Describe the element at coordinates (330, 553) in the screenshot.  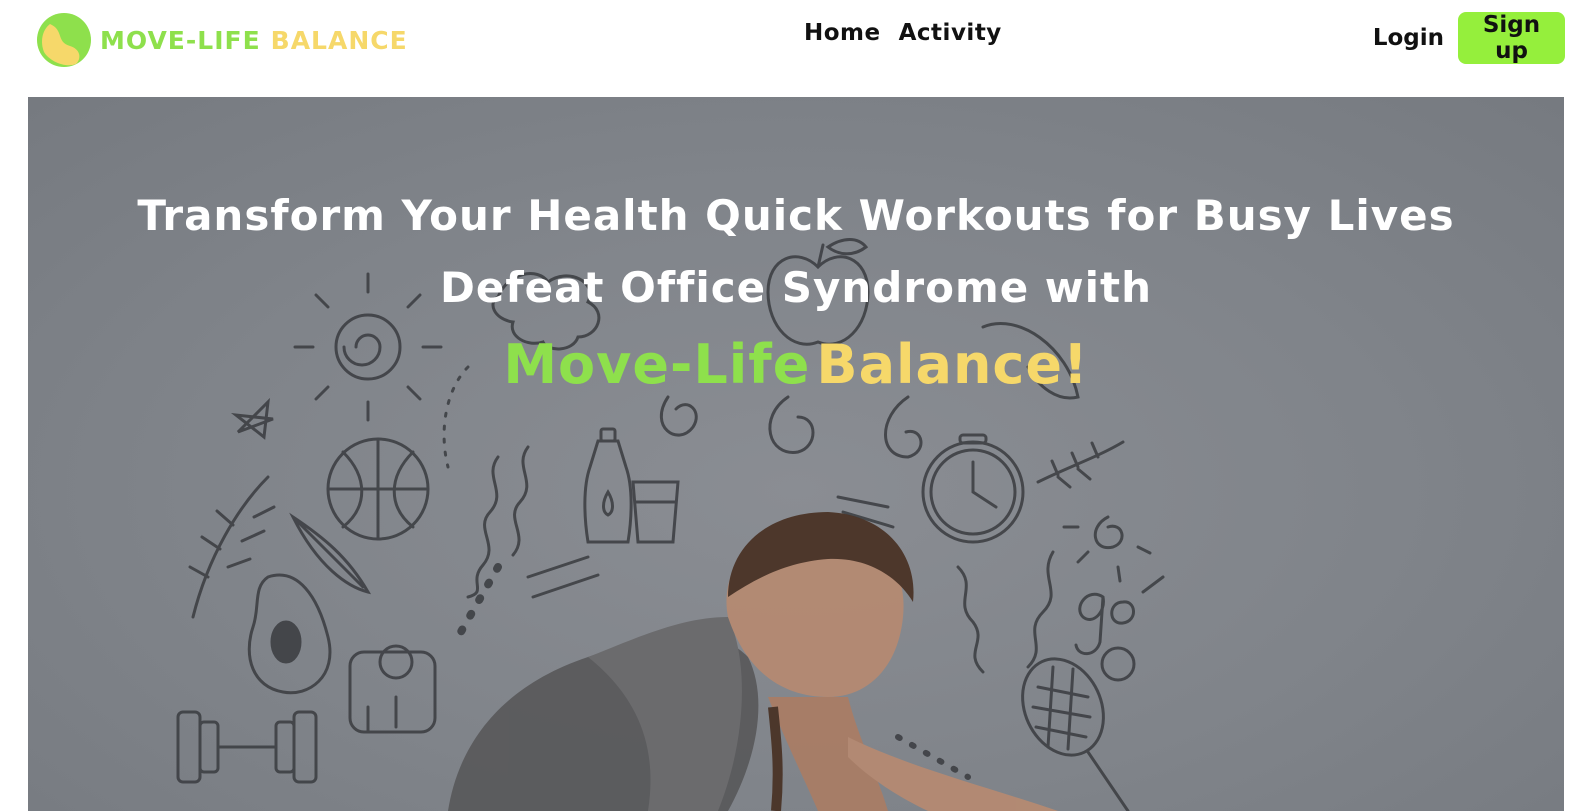
I see `leaf-doodle-icon` at that location.